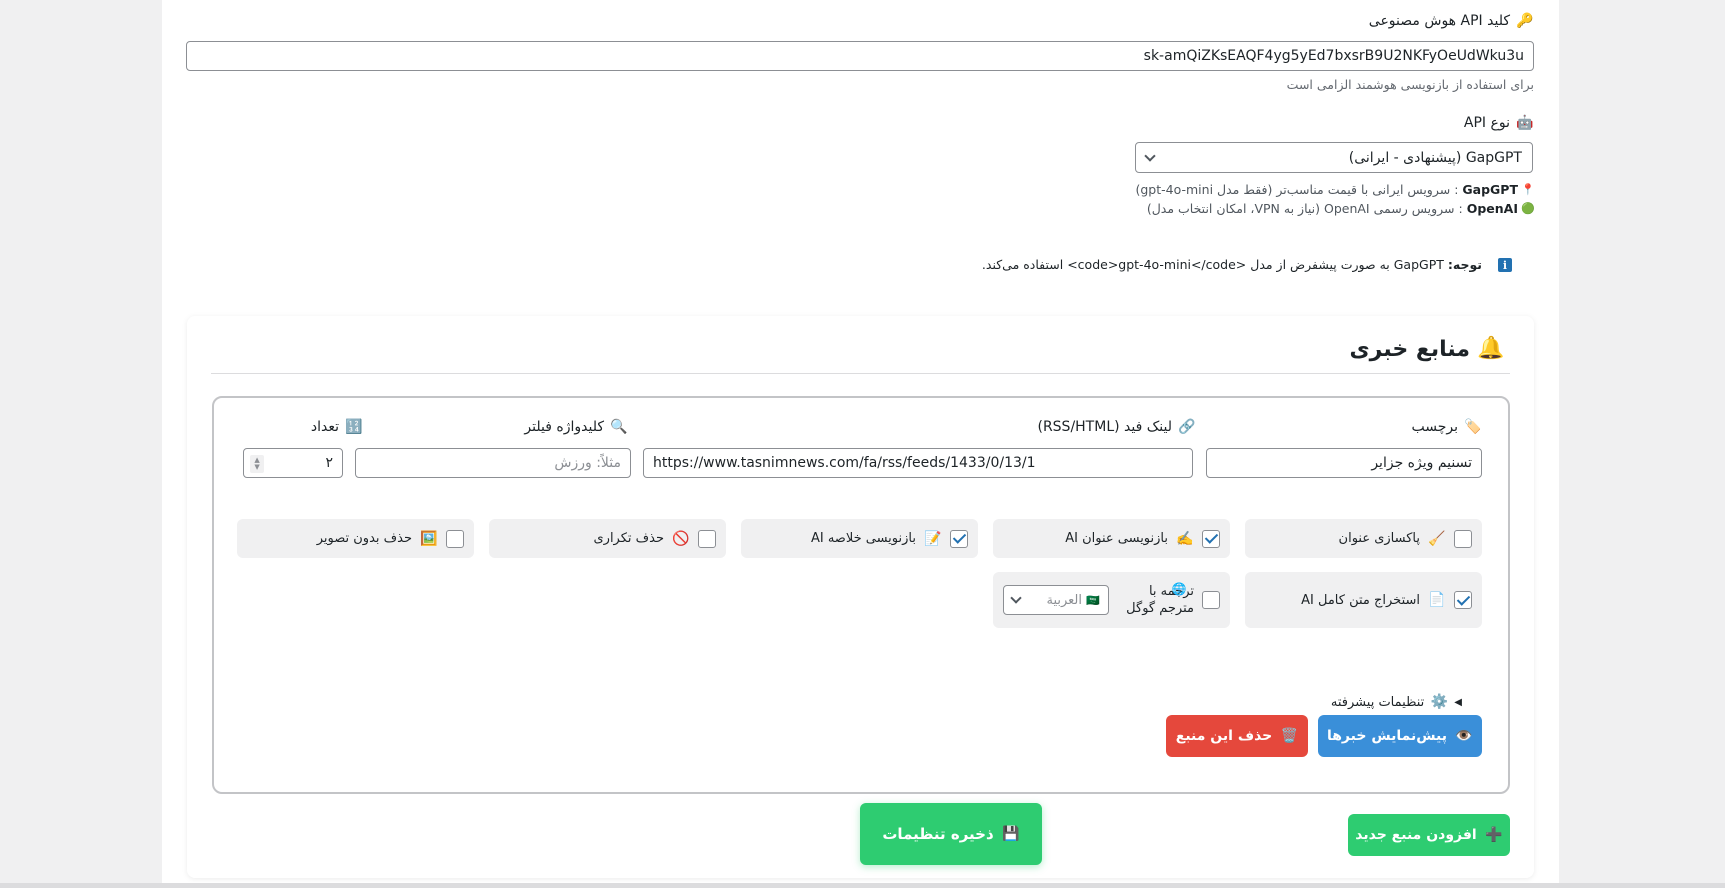 Image resolution: width=1725 pixels, height=888 pixels. I want to click on memo-icon: 📝, so click(933, 538).